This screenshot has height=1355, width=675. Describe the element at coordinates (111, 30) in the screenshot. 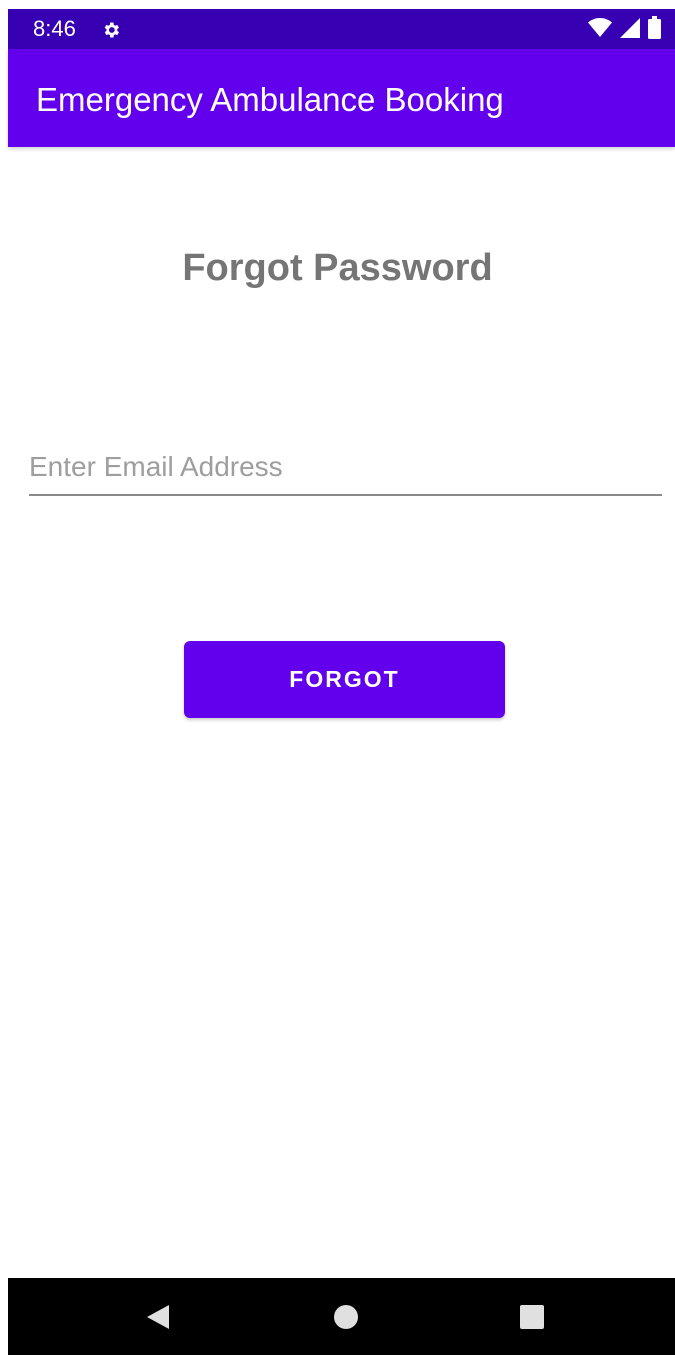

I see `settings-gear-icon` at that location.